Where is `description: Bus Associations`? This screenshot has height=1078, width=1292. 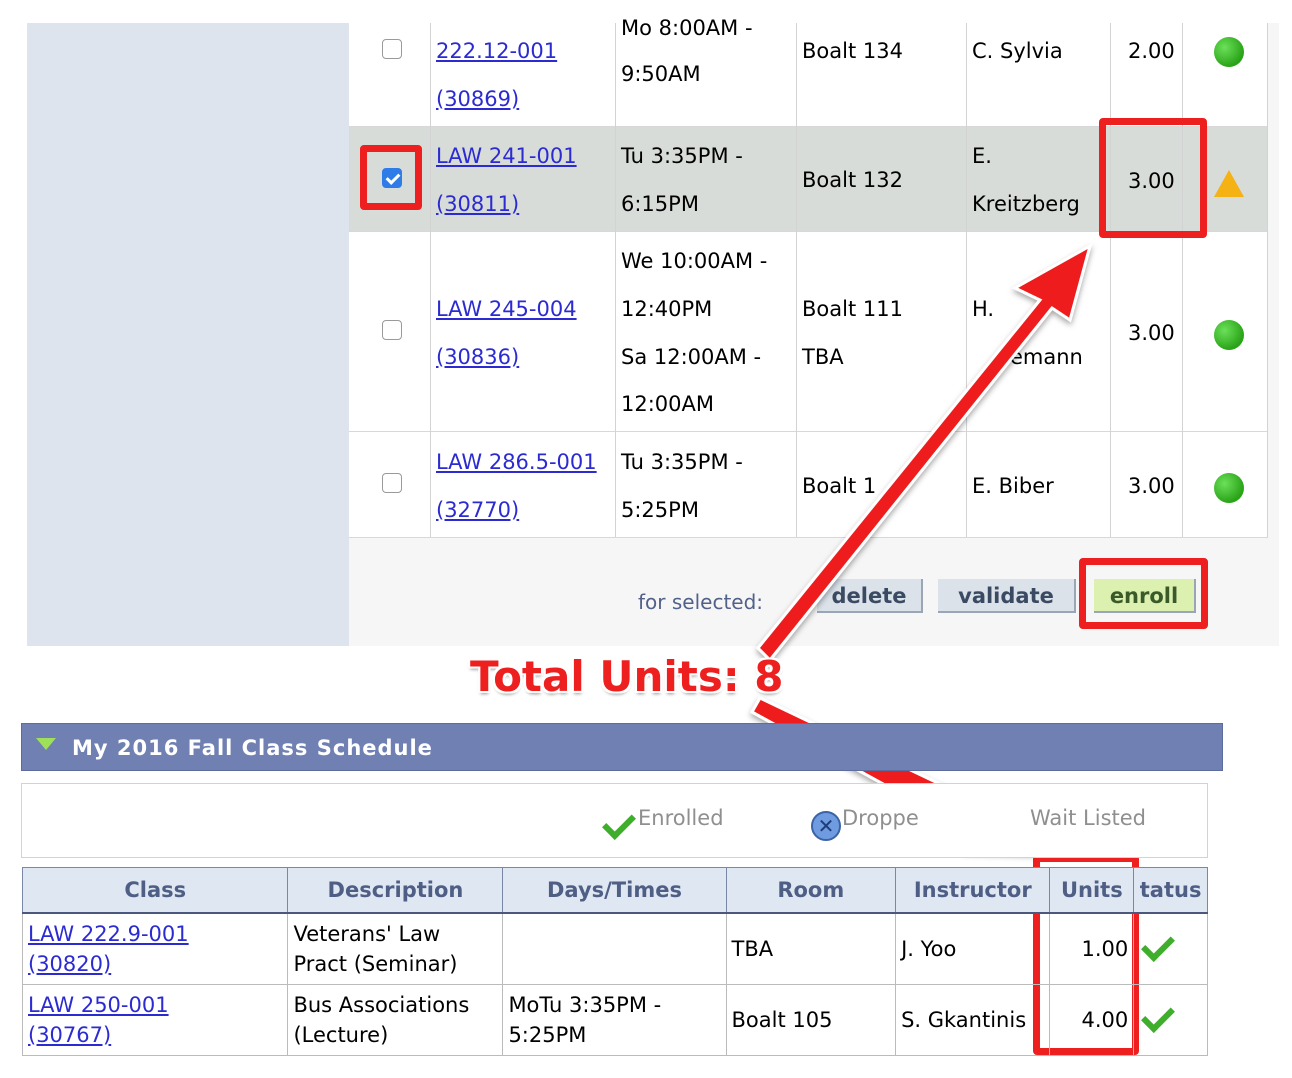
description: Bus Associations is located at coordinates (381, 1005).